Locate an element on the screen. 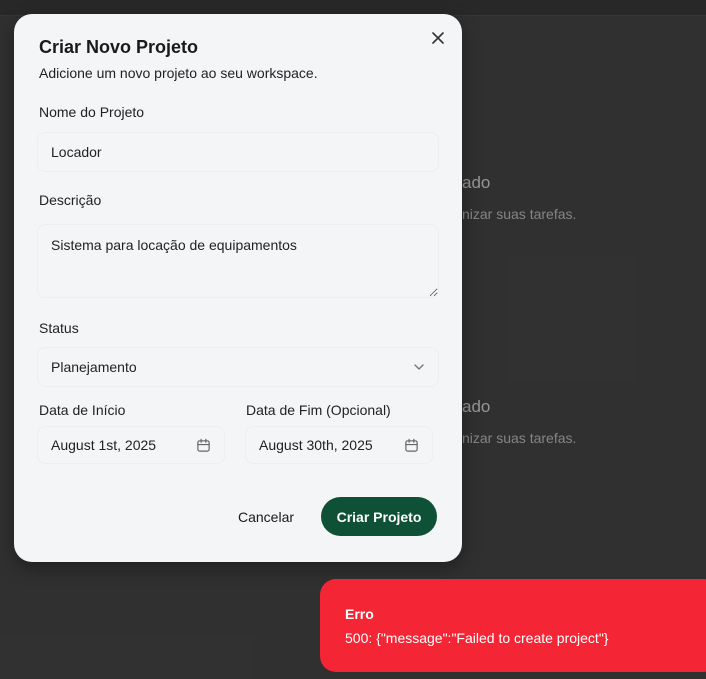  chevron-down-icon is located at coordinates (419, 367).